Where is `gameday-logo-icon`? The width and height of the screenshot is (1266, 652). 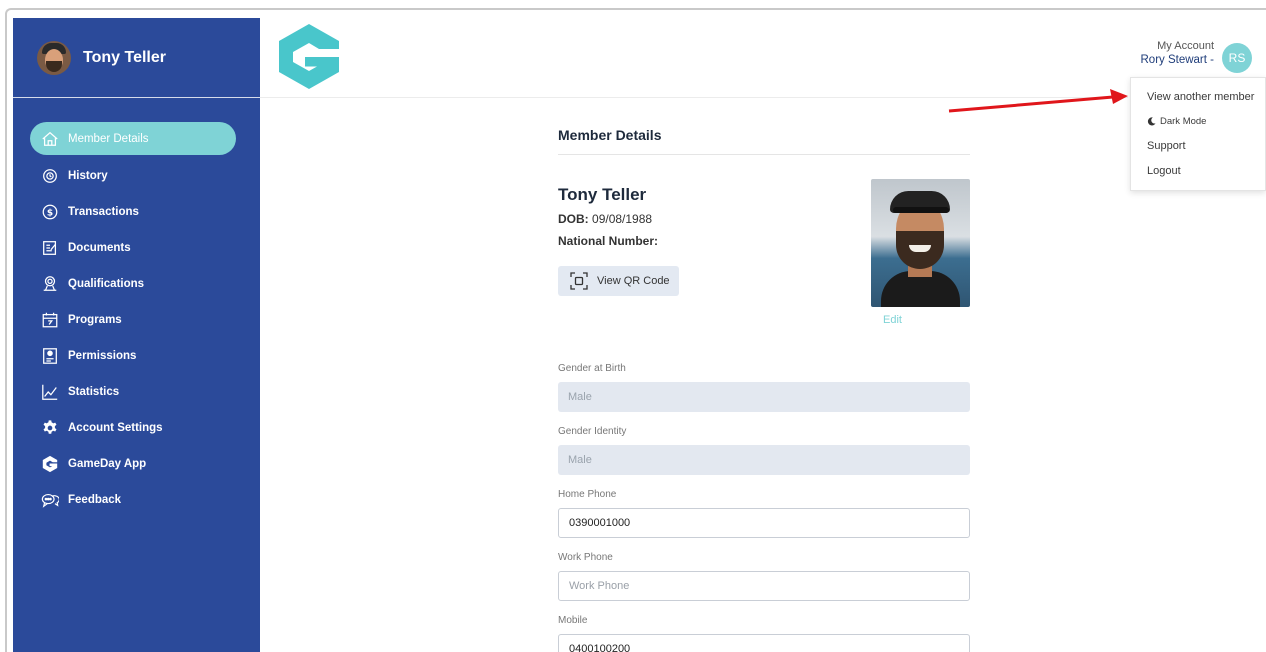
gameday-logo-icon is located at coordinates (50, 464).